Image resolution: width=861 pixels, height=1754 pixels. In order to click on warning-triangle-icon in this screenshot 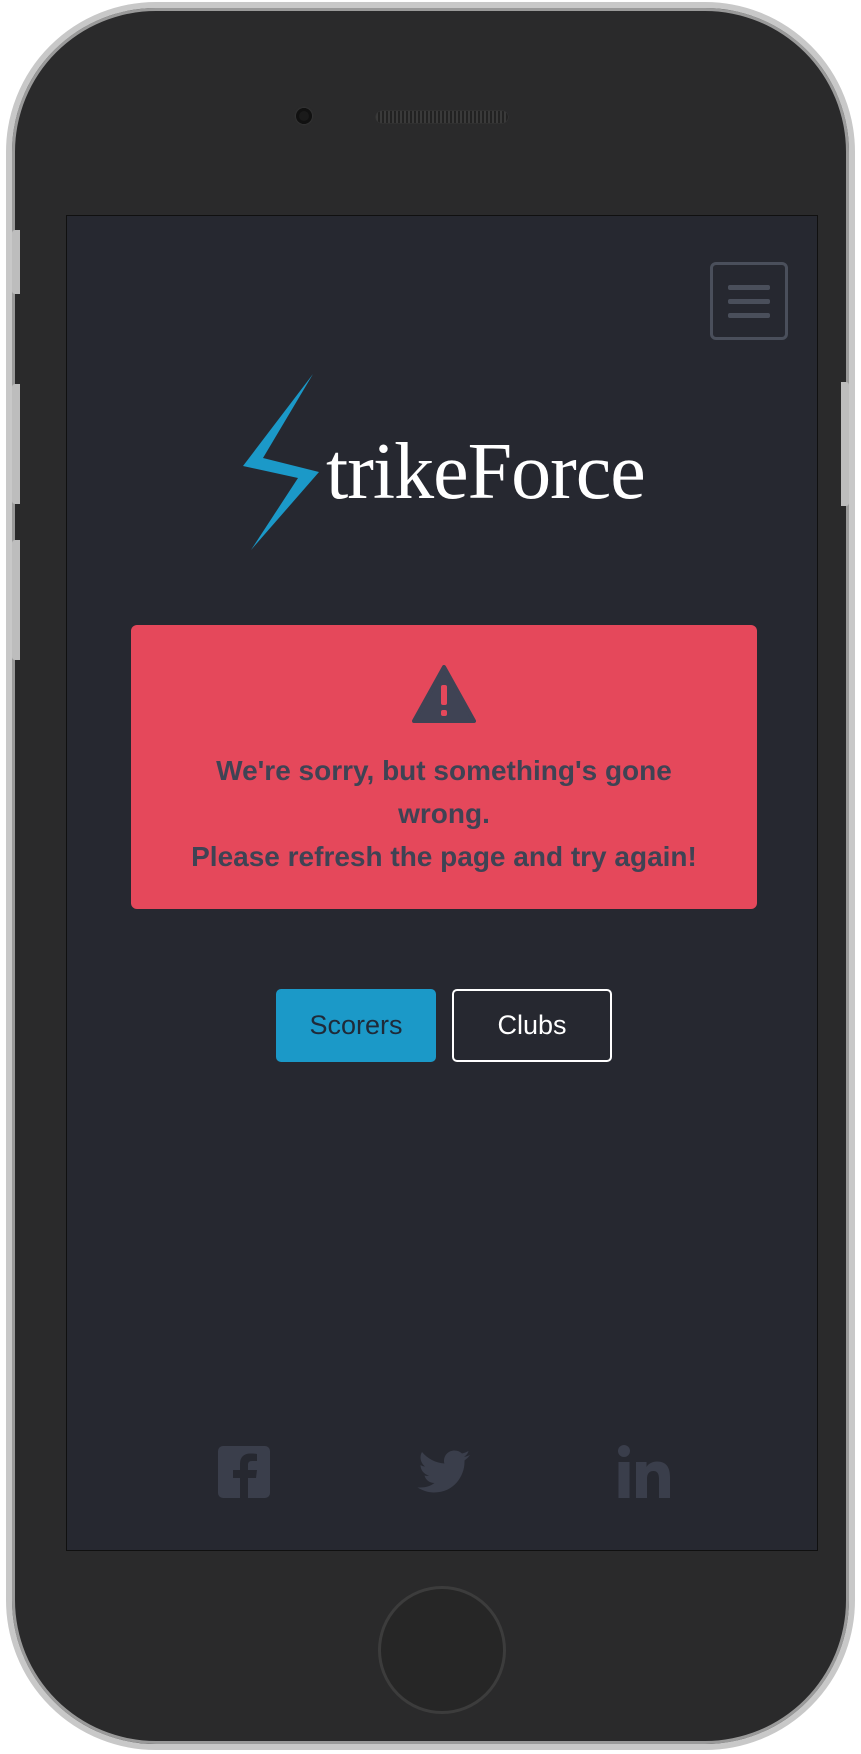, I will do `click(444, 694)`.